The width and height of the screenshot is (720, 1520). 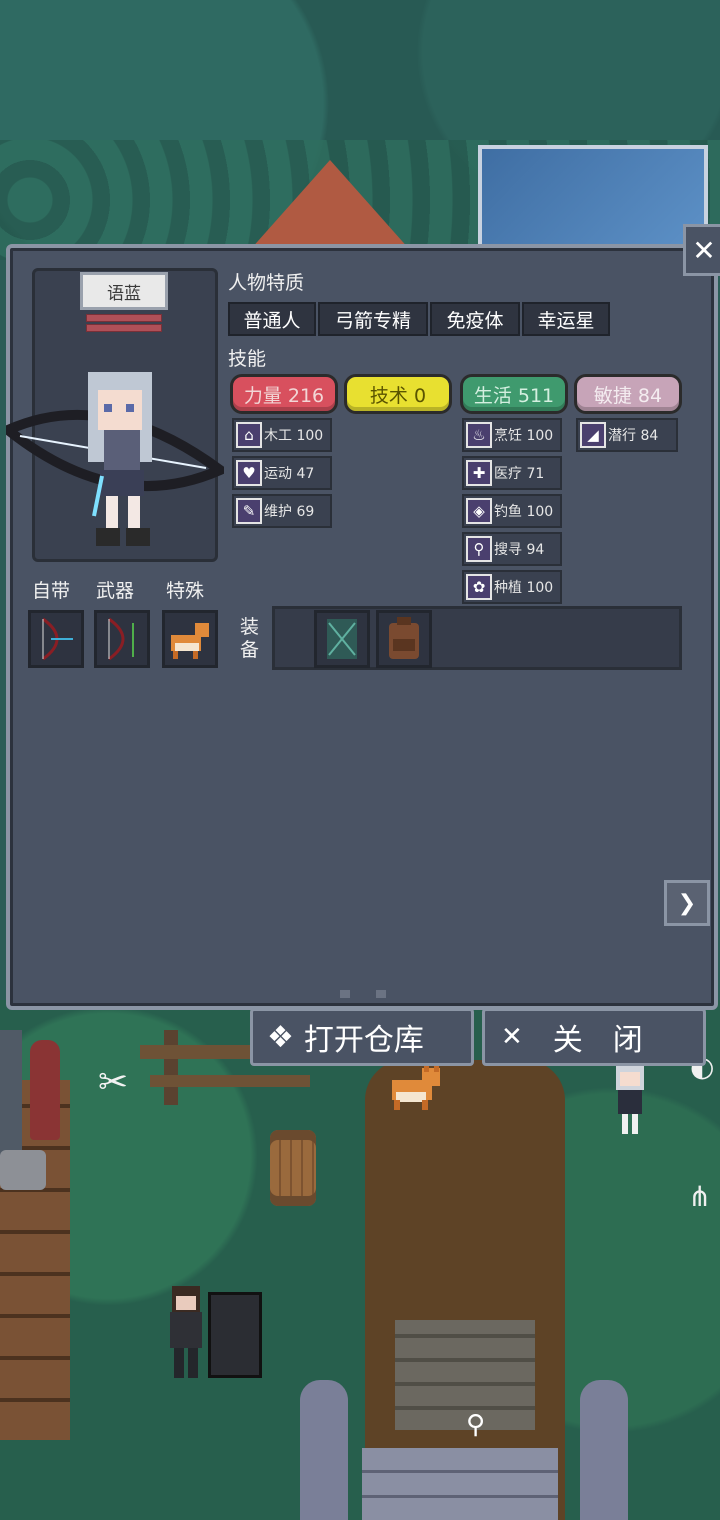 I want to click on trait-tag: 弓箭专精, so click(x=373, y=319).